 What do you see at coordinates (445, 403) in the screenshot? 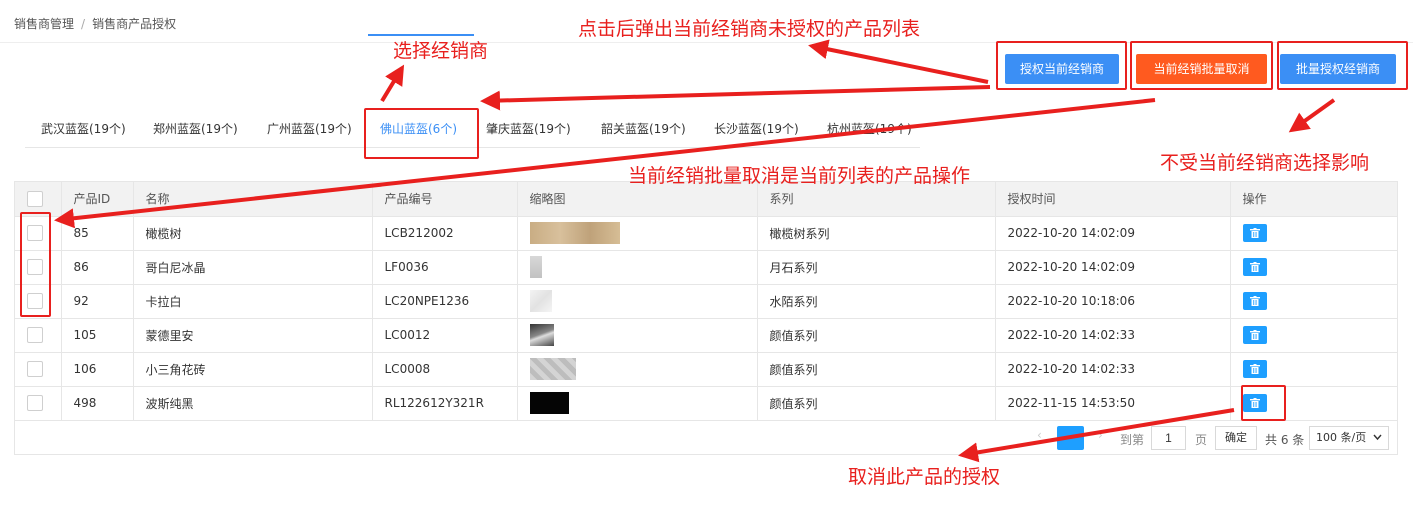
I see `cell-code: RL122612Y321R` at bounding box center [445, 403].